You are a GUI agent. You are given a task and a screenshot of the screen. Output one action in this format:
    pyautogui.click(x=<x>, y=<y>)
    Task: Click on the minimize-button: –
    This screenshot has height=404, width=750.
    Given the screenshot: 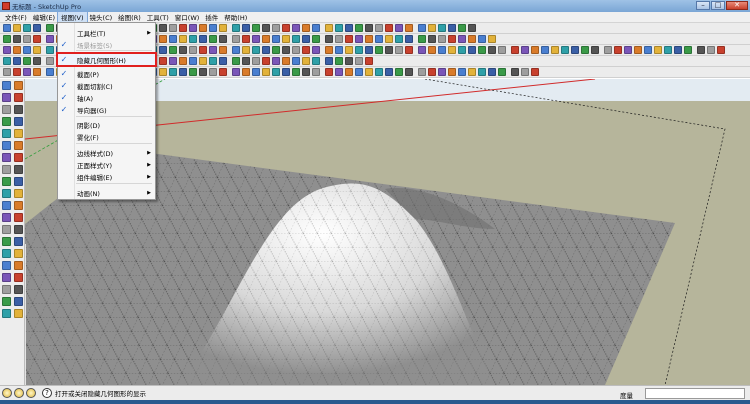 What is the action you would take?
    pyautogui.click(x=703, y=5)
    